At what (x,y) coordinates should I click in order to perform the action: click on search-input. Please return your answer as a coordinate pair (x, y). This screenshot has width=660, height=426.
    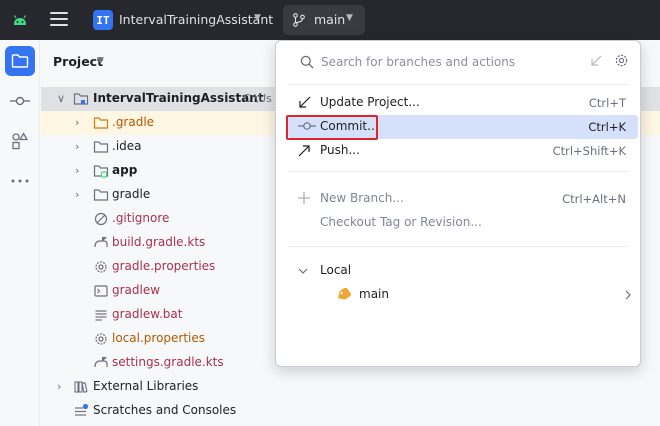
    Looking at the image, I should click on (446, 62).